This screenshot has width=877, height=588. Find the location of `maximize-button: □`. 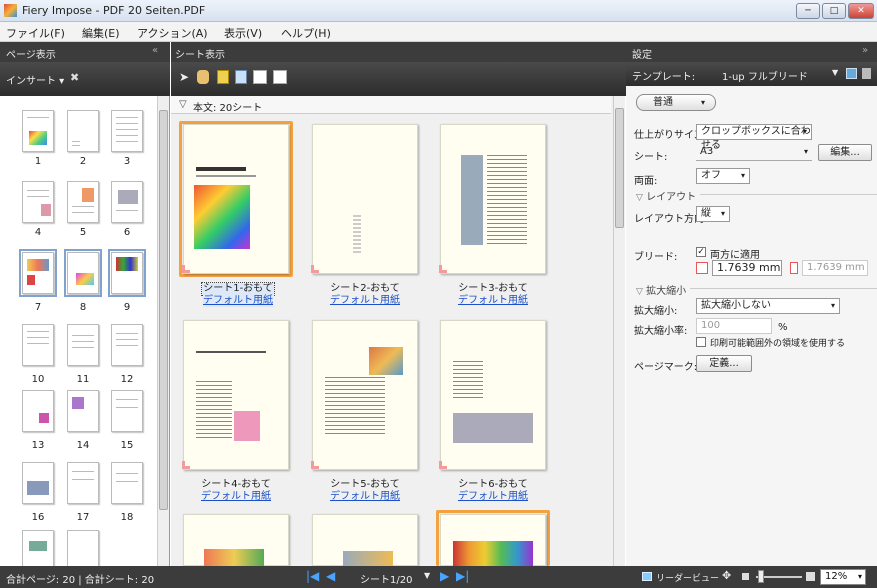

maximize-button: □ is located at coordinates (834, 11).